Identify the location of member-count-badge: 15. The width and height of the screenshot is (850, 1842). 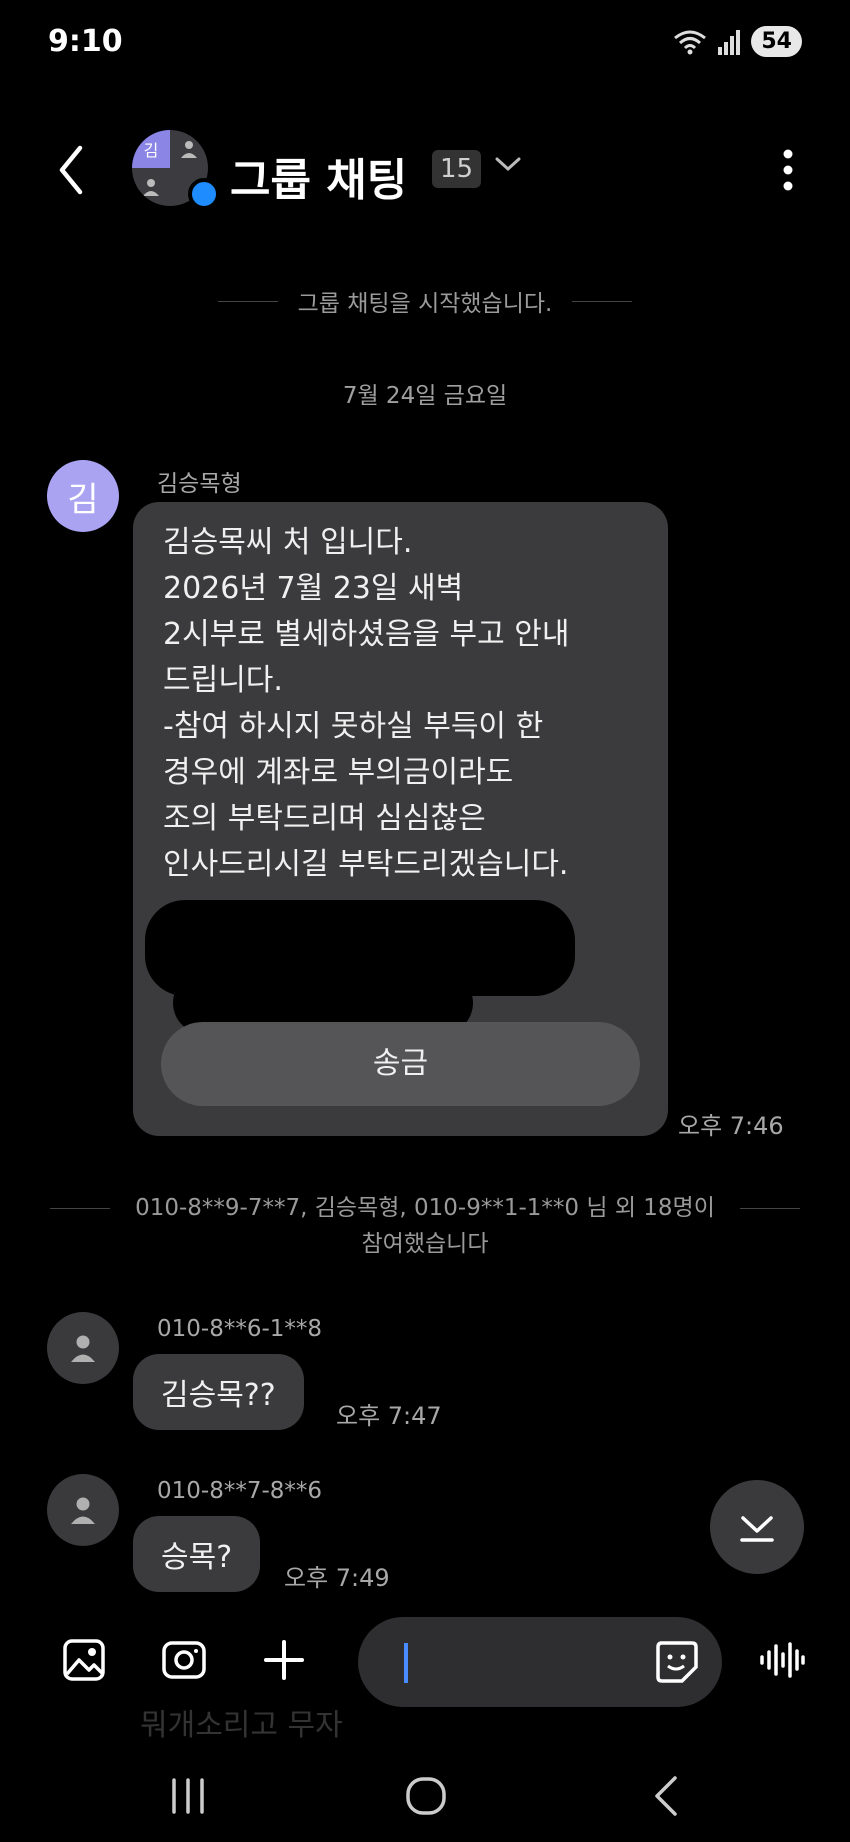
(457, 169).